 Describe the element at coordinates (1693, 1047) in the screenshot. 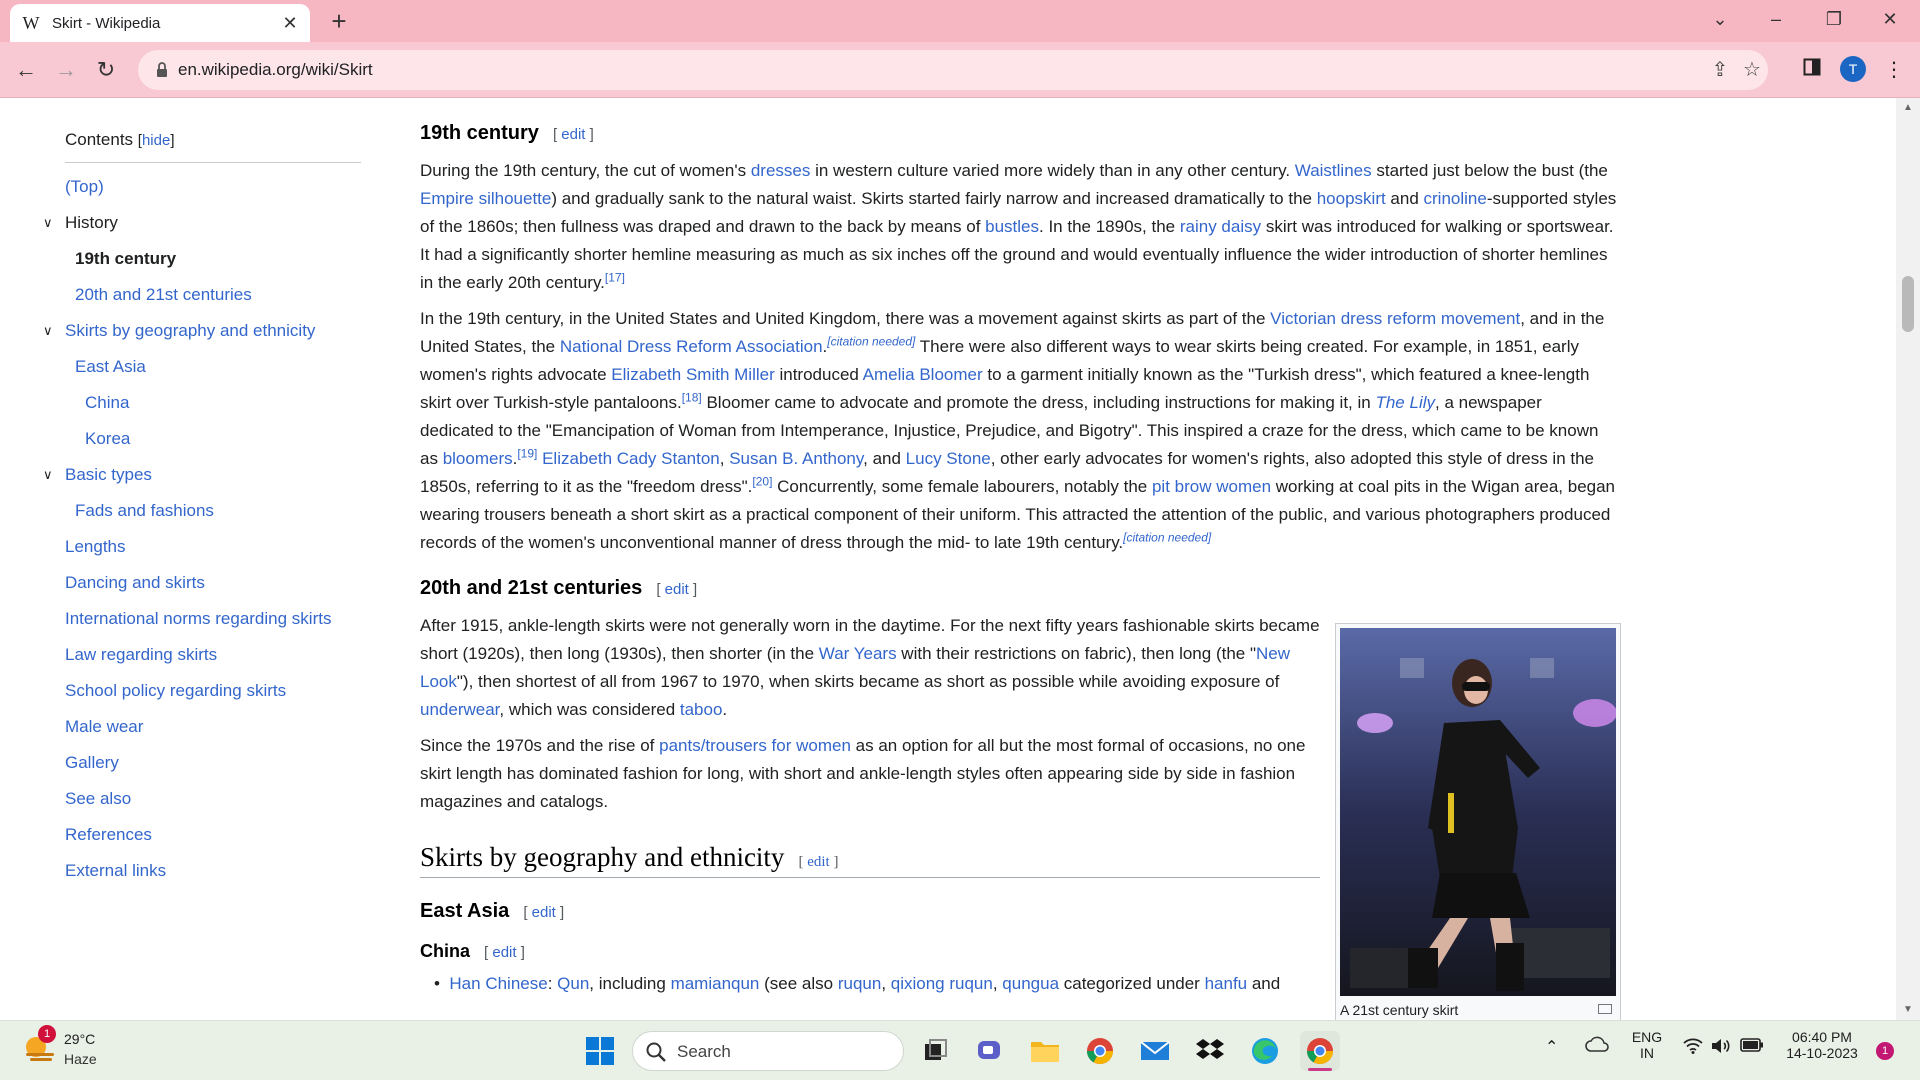

I see `wifi-icon` at that location.